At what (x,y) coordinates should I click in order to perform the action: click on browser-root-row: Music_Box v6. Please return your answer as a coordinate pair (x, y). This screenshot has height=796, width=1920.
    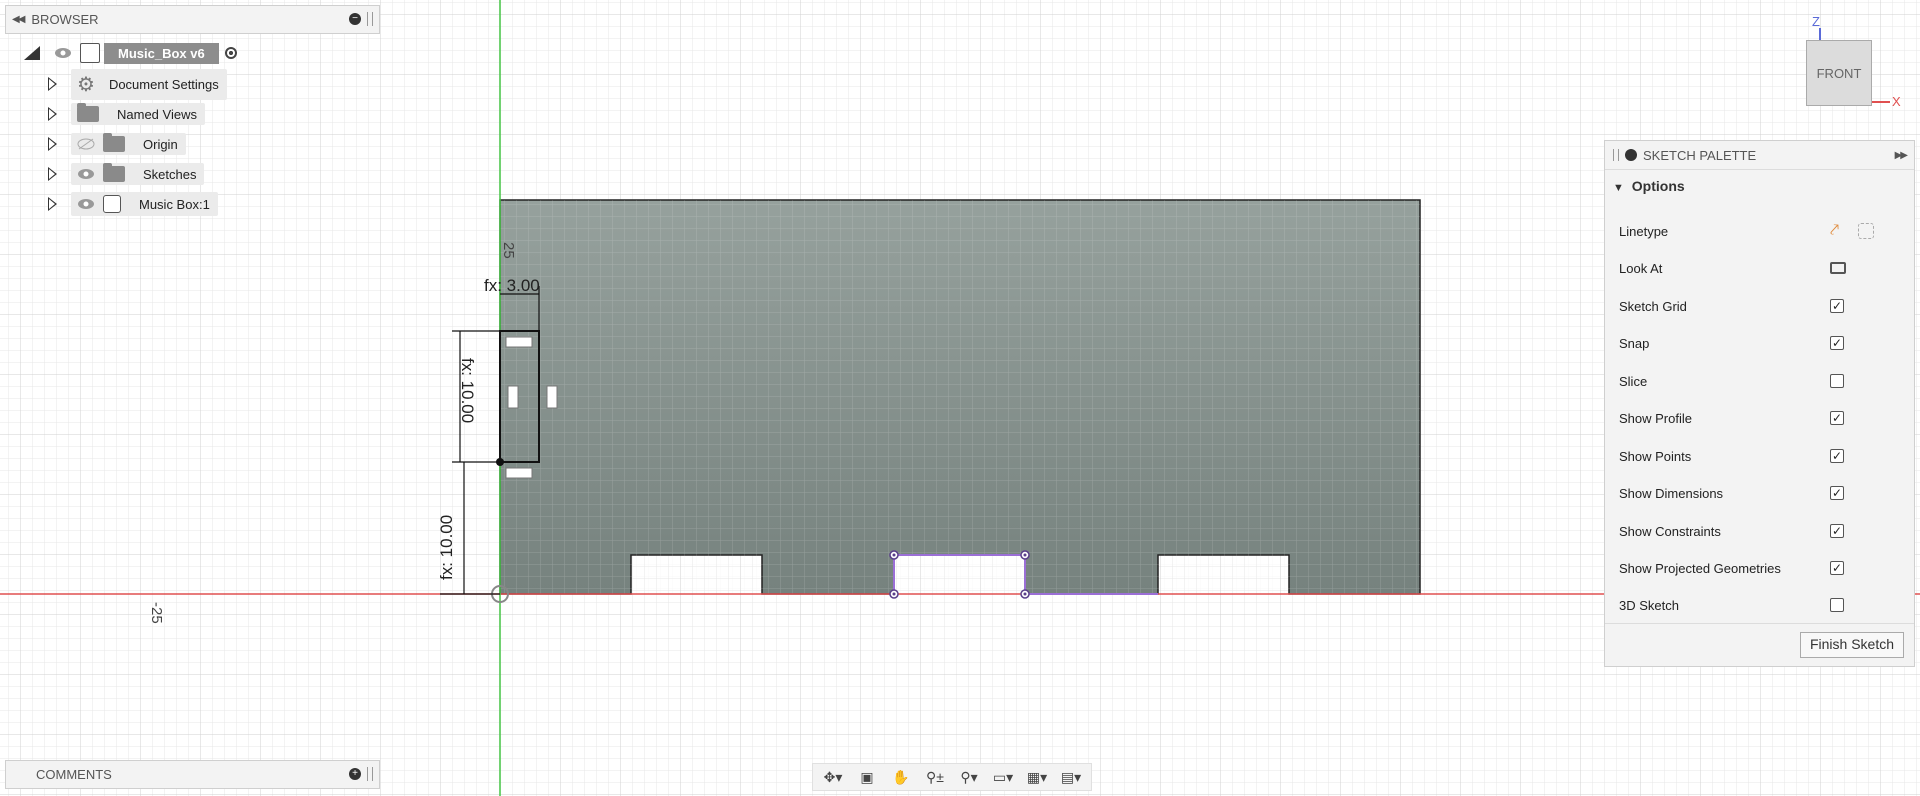
    Looking at the image, I should click on (130, 53).